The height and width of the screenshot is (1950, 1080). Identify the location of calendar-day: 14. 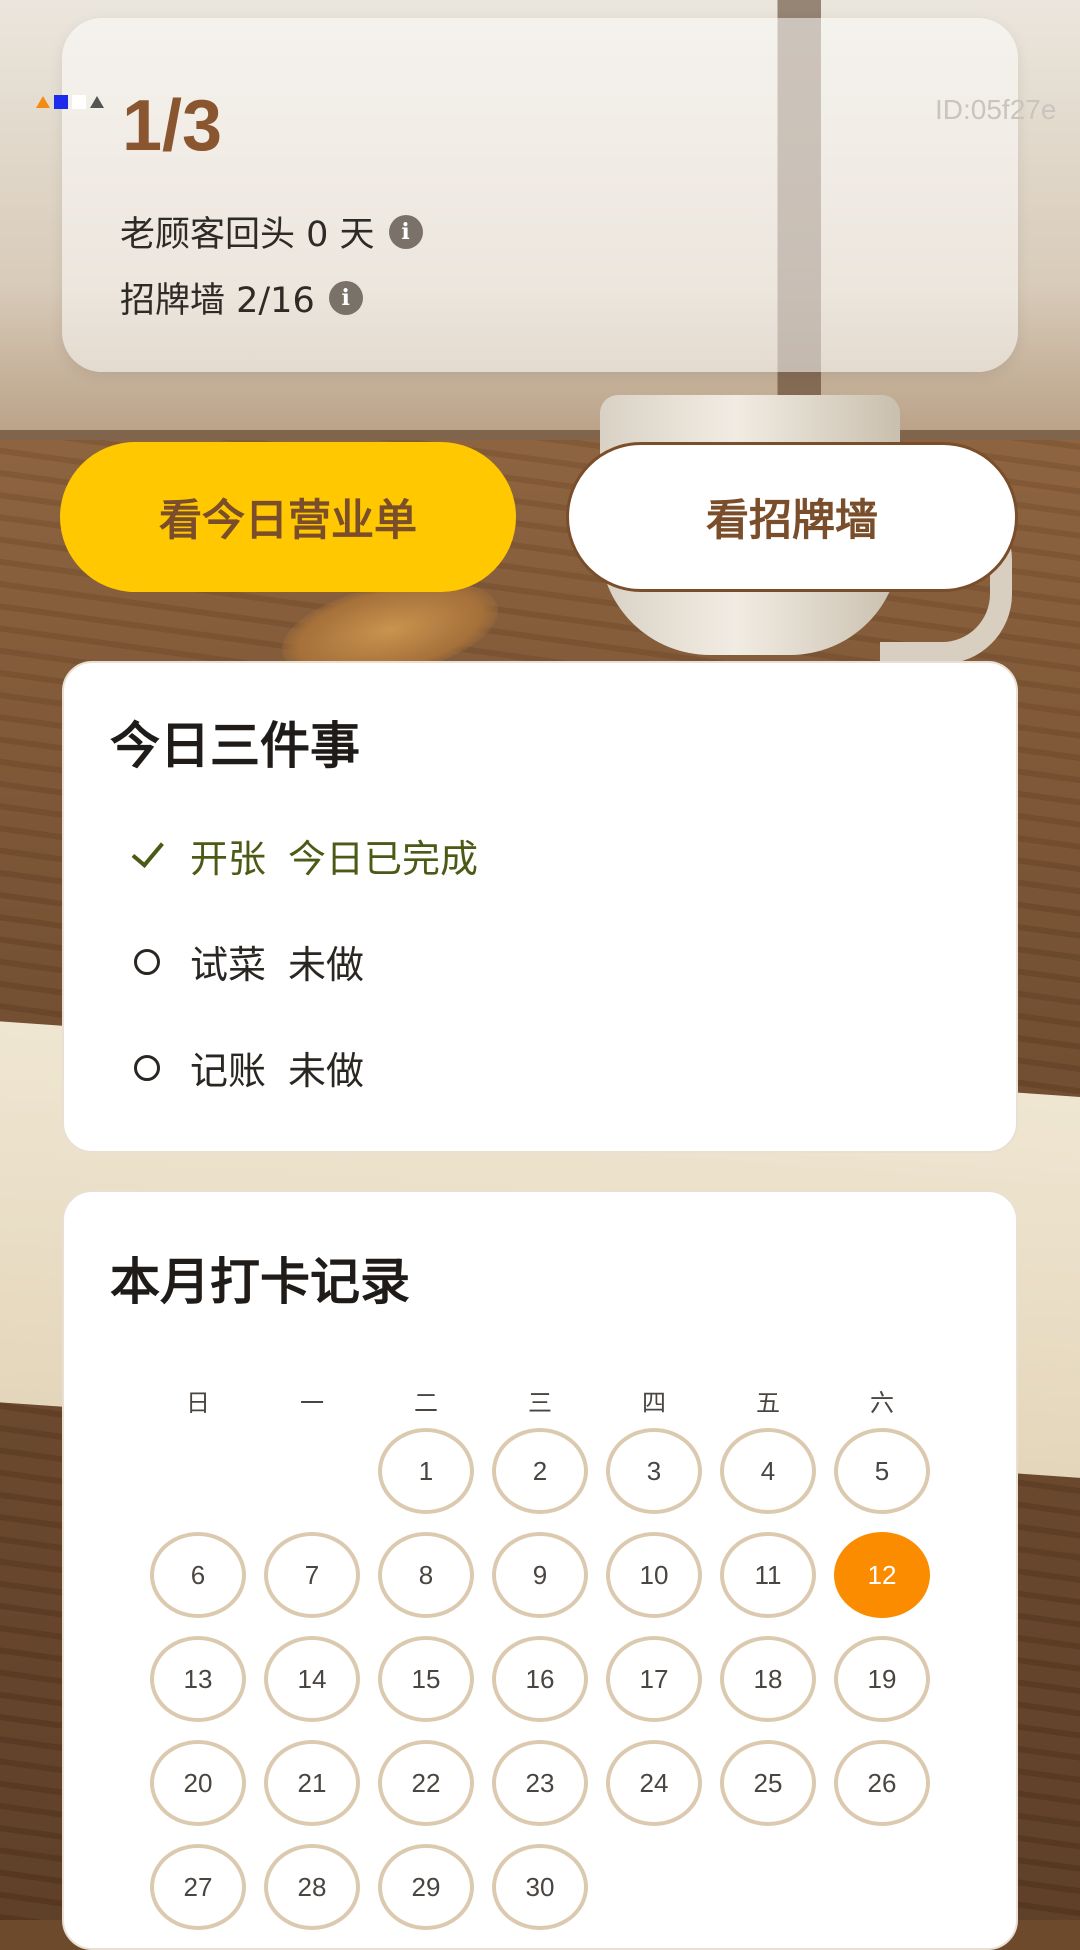
(312, 1679).